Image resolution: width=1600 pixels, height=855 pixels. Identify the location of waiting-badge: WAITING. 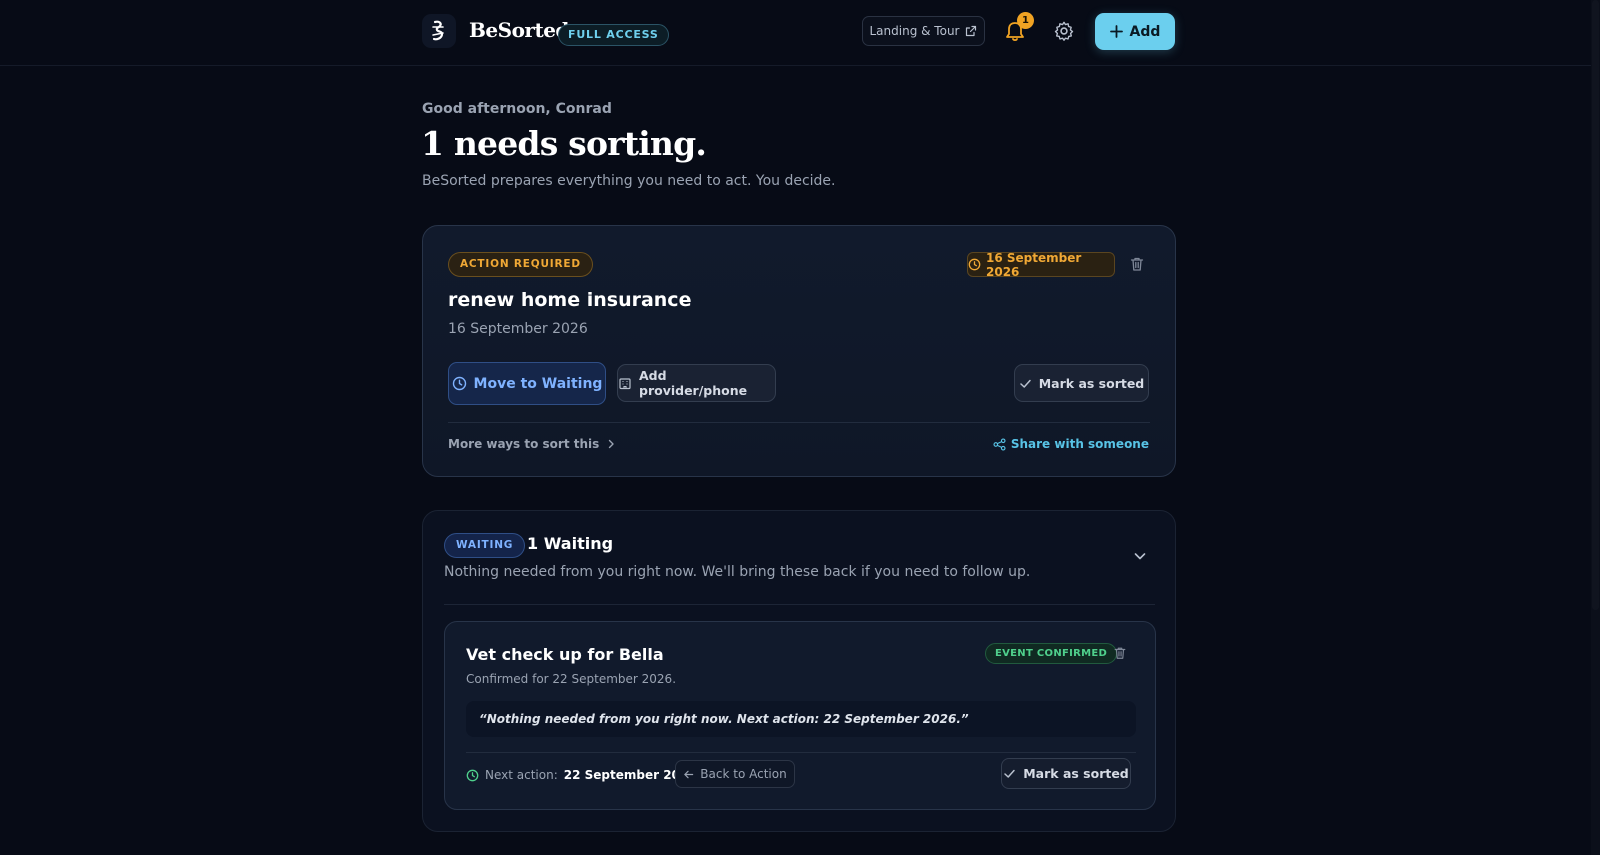
(485, 545).